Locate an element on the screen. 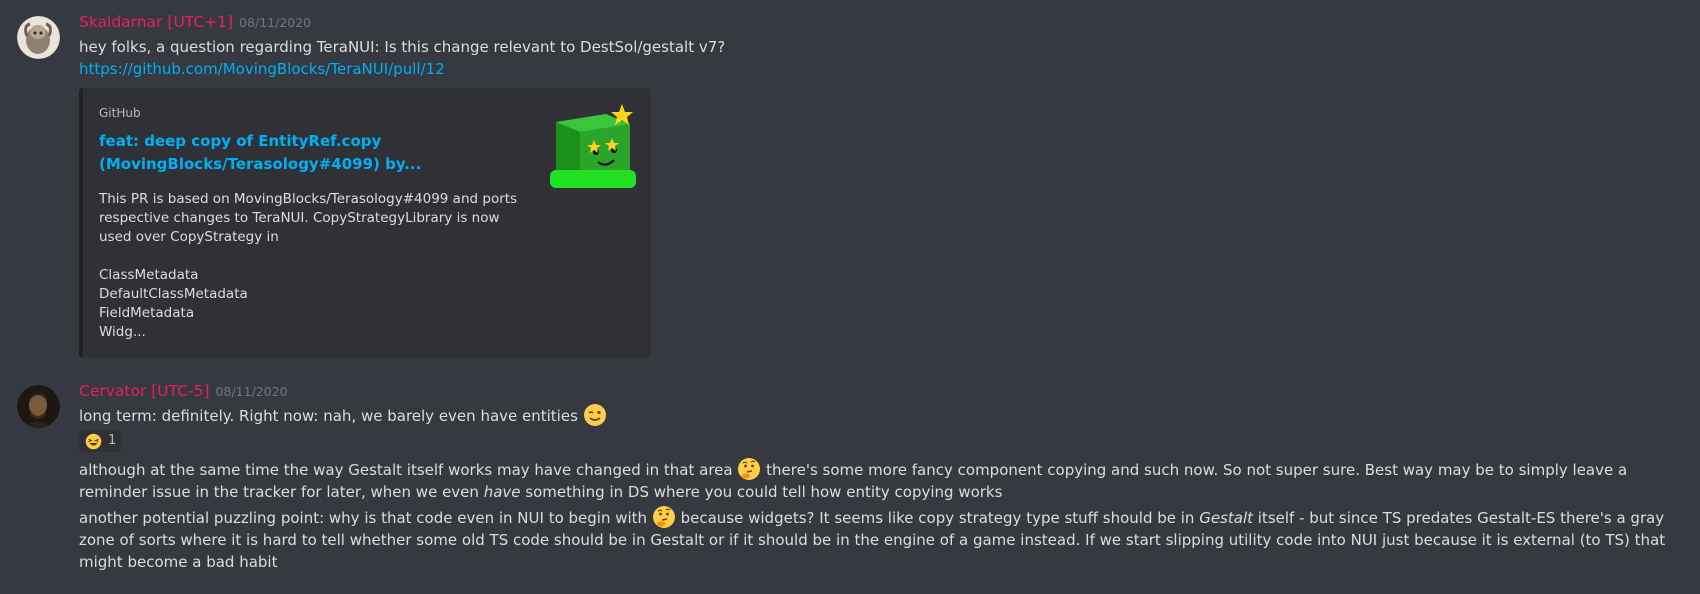 The image size is (1700, 594). message-header: Skaldarnar [UTC+1] 08/11/2020 is located at coordinates (884, 22).